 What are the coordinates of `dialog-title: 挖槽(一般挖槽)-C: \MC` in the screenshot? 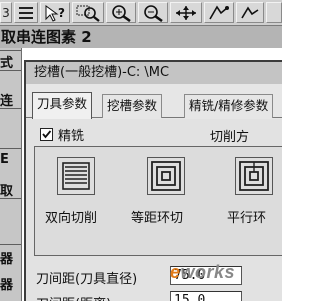 It's located at (154, 73).